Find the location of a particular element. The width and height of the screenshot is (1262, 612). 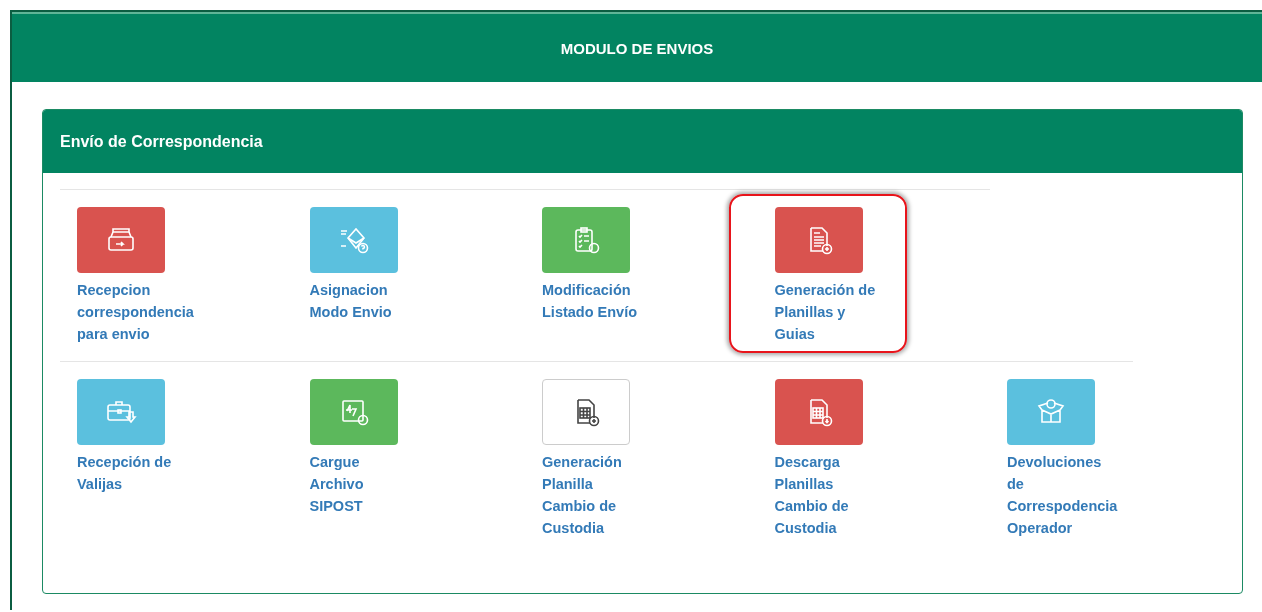

menu-label: Generación Planilla Cambio de Custodia is located at coordinates (582, 495).